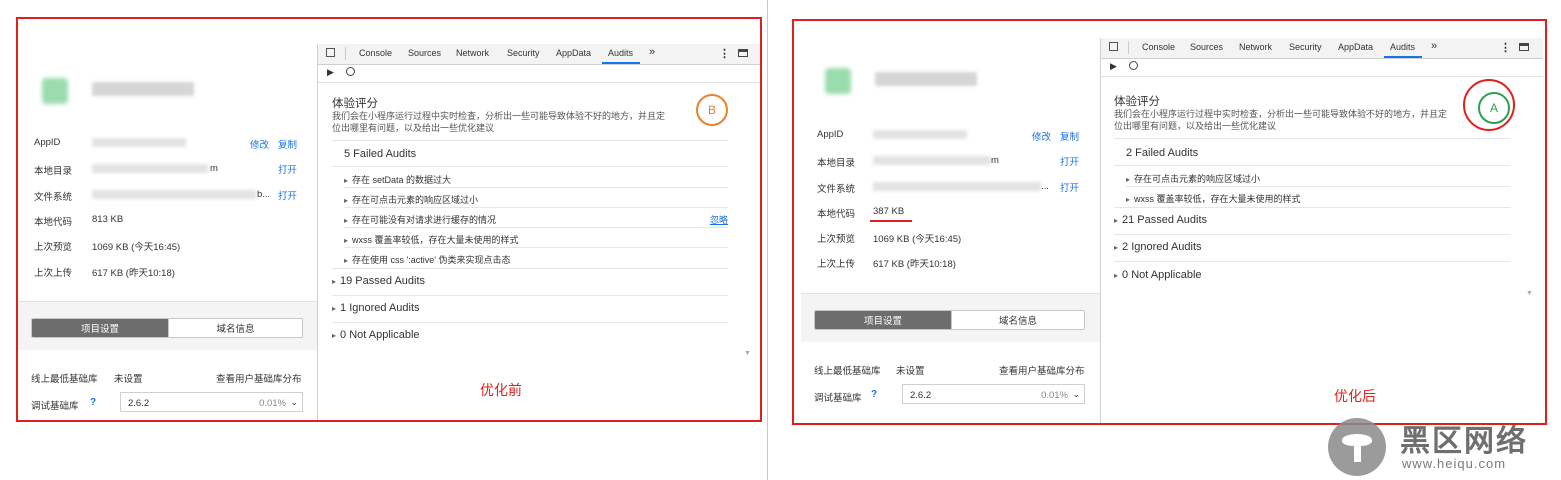 This screenshot has width=1561, height=480. Describe the element at coordinates (1454, 463) in the screenshot. I see `watermark-url: www.heiqu.com` at that location.